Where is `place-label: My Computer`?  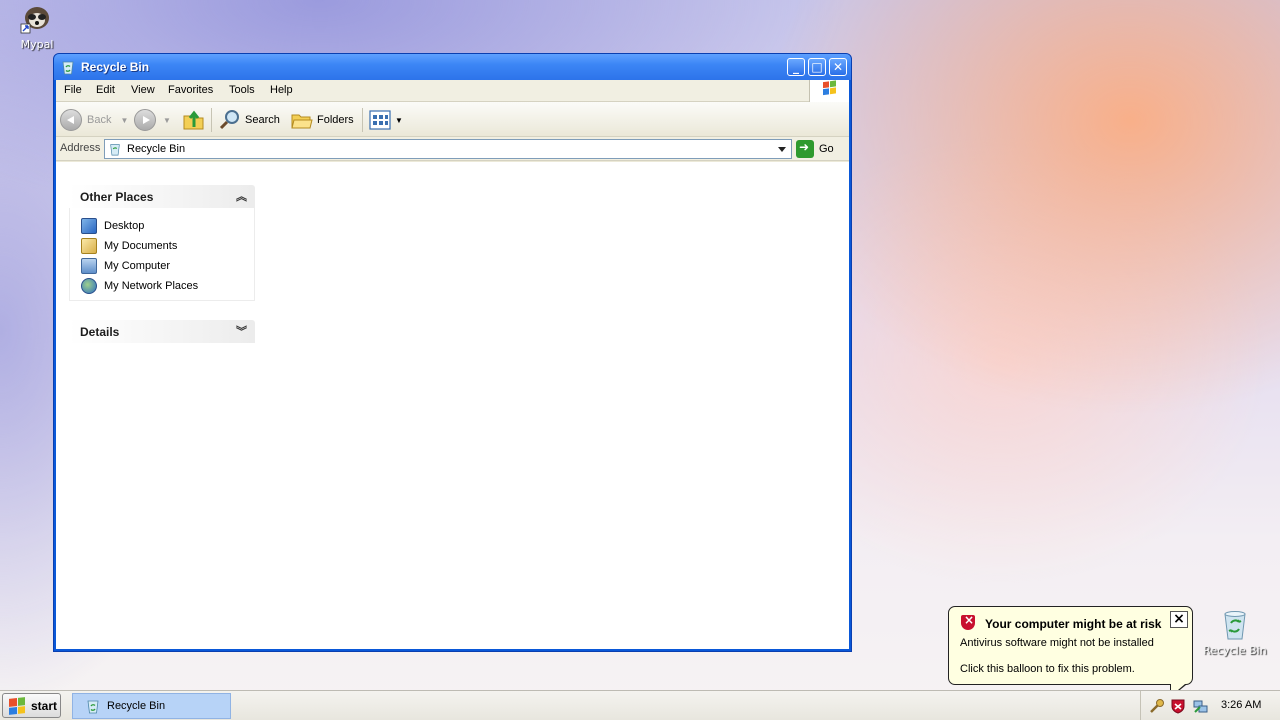 place-label: My Computer is located at coordinates (137, 266).